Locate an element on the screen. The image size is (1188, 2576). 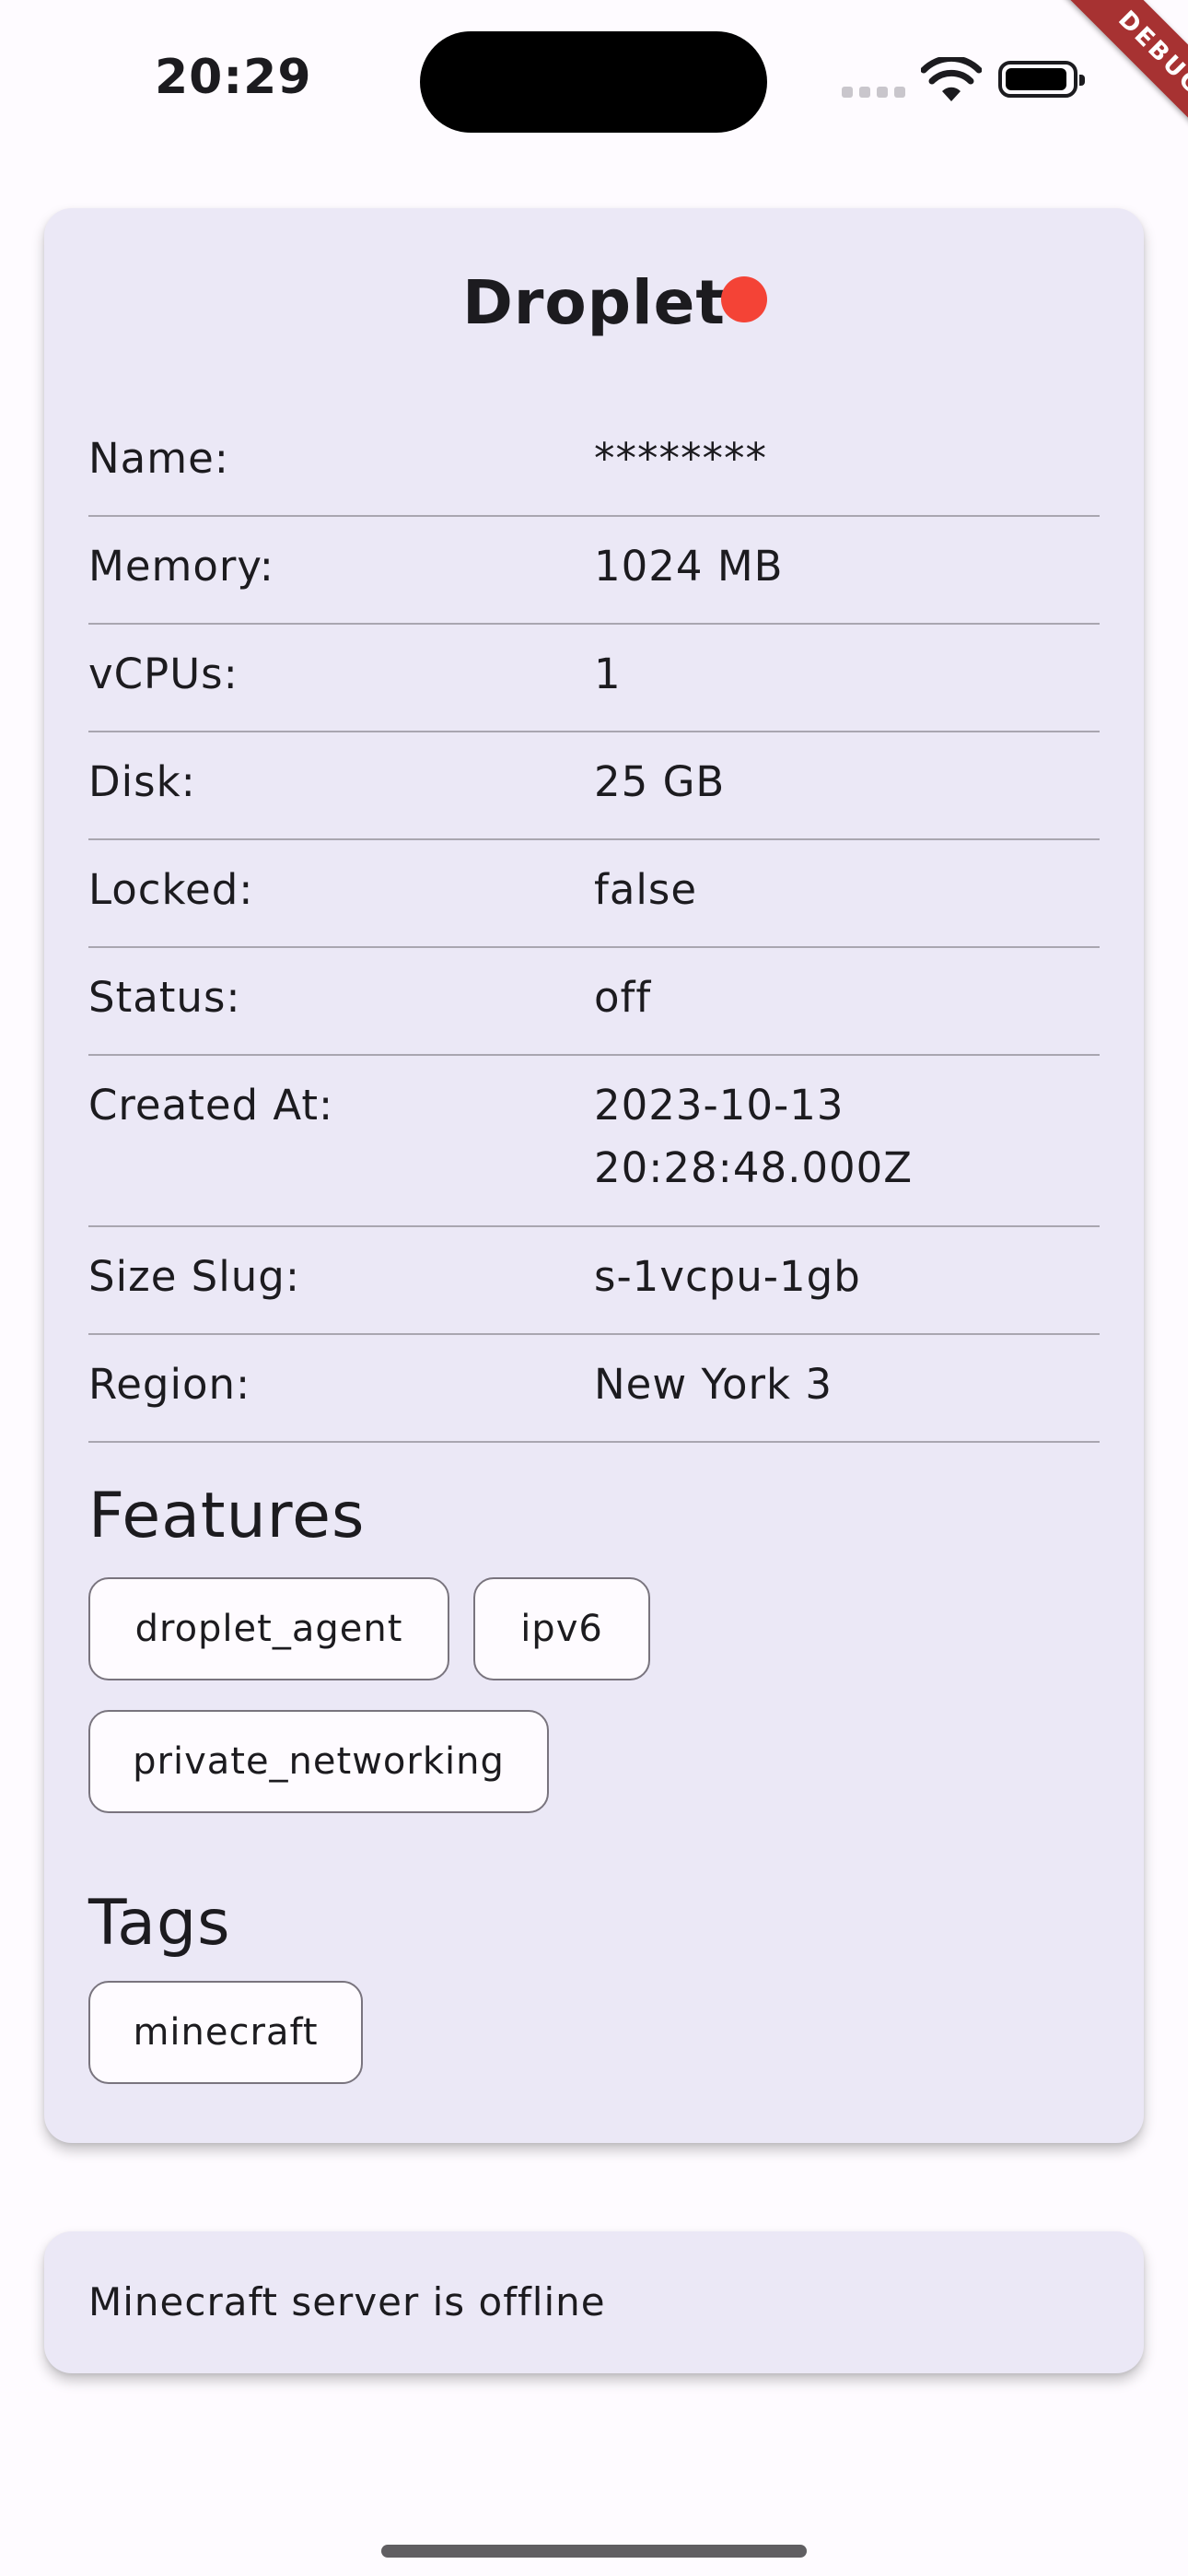
detail-row-name: Name: ******** is located at coordinates (594, 463).